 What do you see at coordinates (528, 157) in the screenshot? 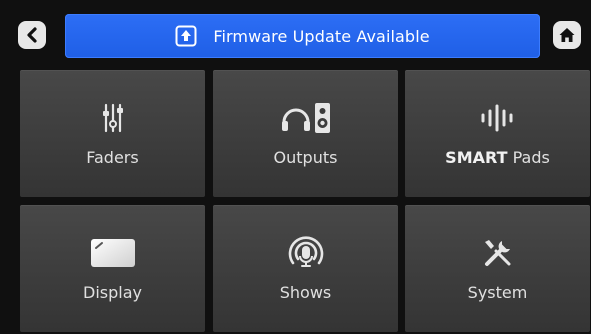
I see `tile-label-rest: Pads` at bounding box center [528, 157].